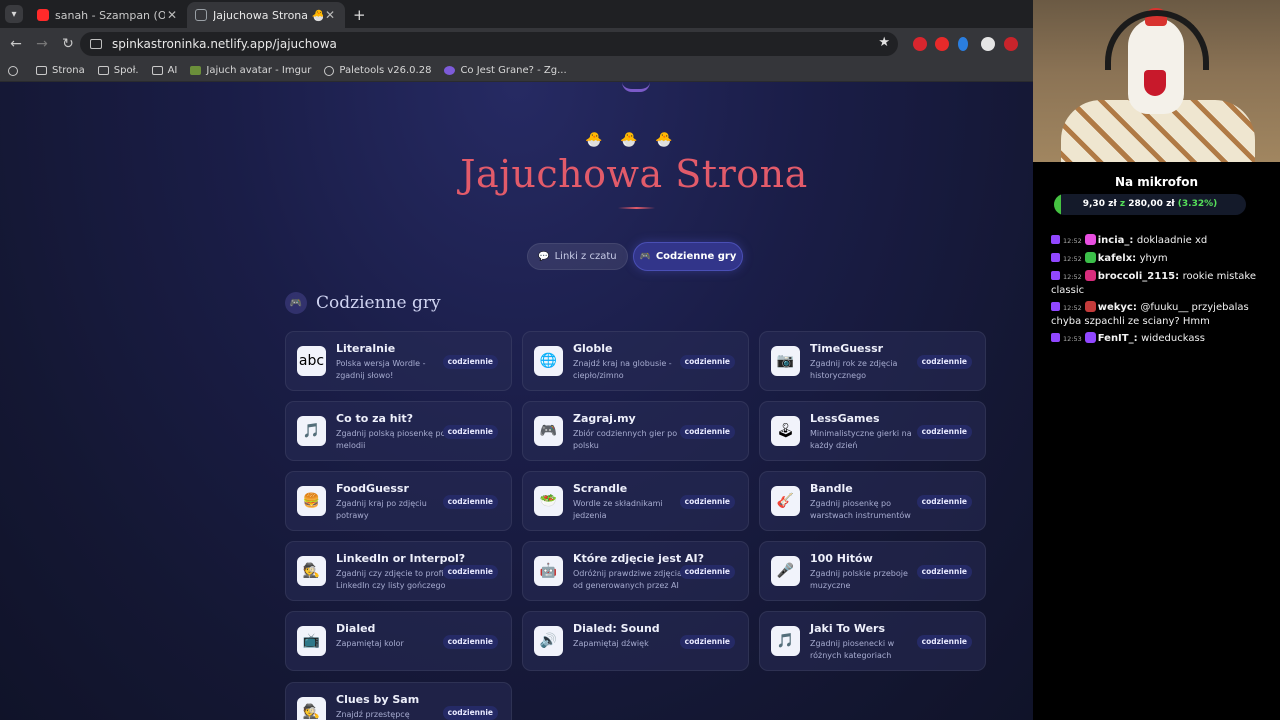 The height and width of the screenshot is (720, 1280). I want to click on game-name: LessGames, so click(845, 418).